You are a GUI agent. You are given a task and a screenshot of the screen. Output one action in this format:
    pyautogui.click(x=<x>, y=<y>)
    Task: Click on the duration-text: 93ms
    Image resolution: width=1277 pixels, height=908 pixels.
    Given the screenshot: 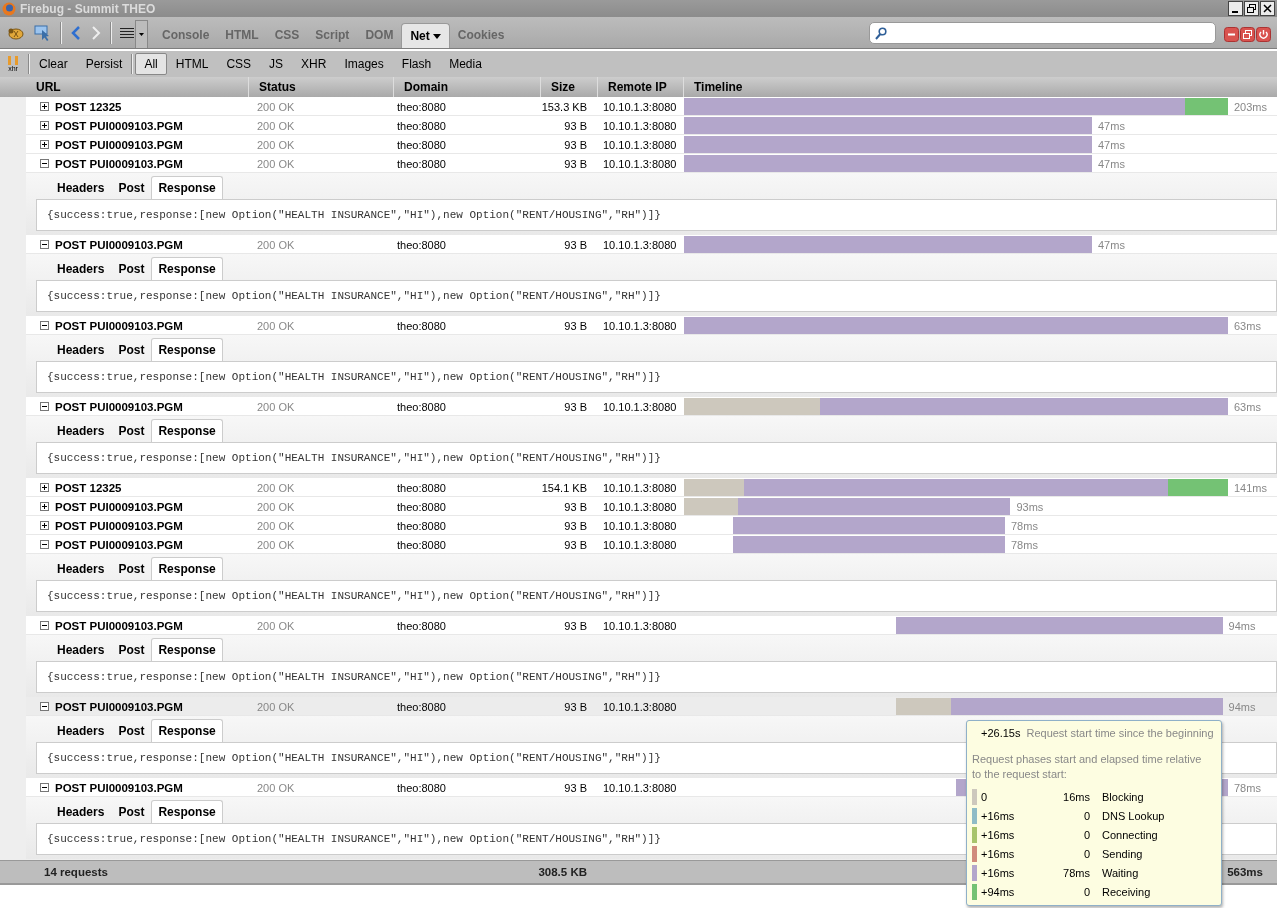 What is the action you would take?
    pyautogui.click(x=1030, y=506)
    